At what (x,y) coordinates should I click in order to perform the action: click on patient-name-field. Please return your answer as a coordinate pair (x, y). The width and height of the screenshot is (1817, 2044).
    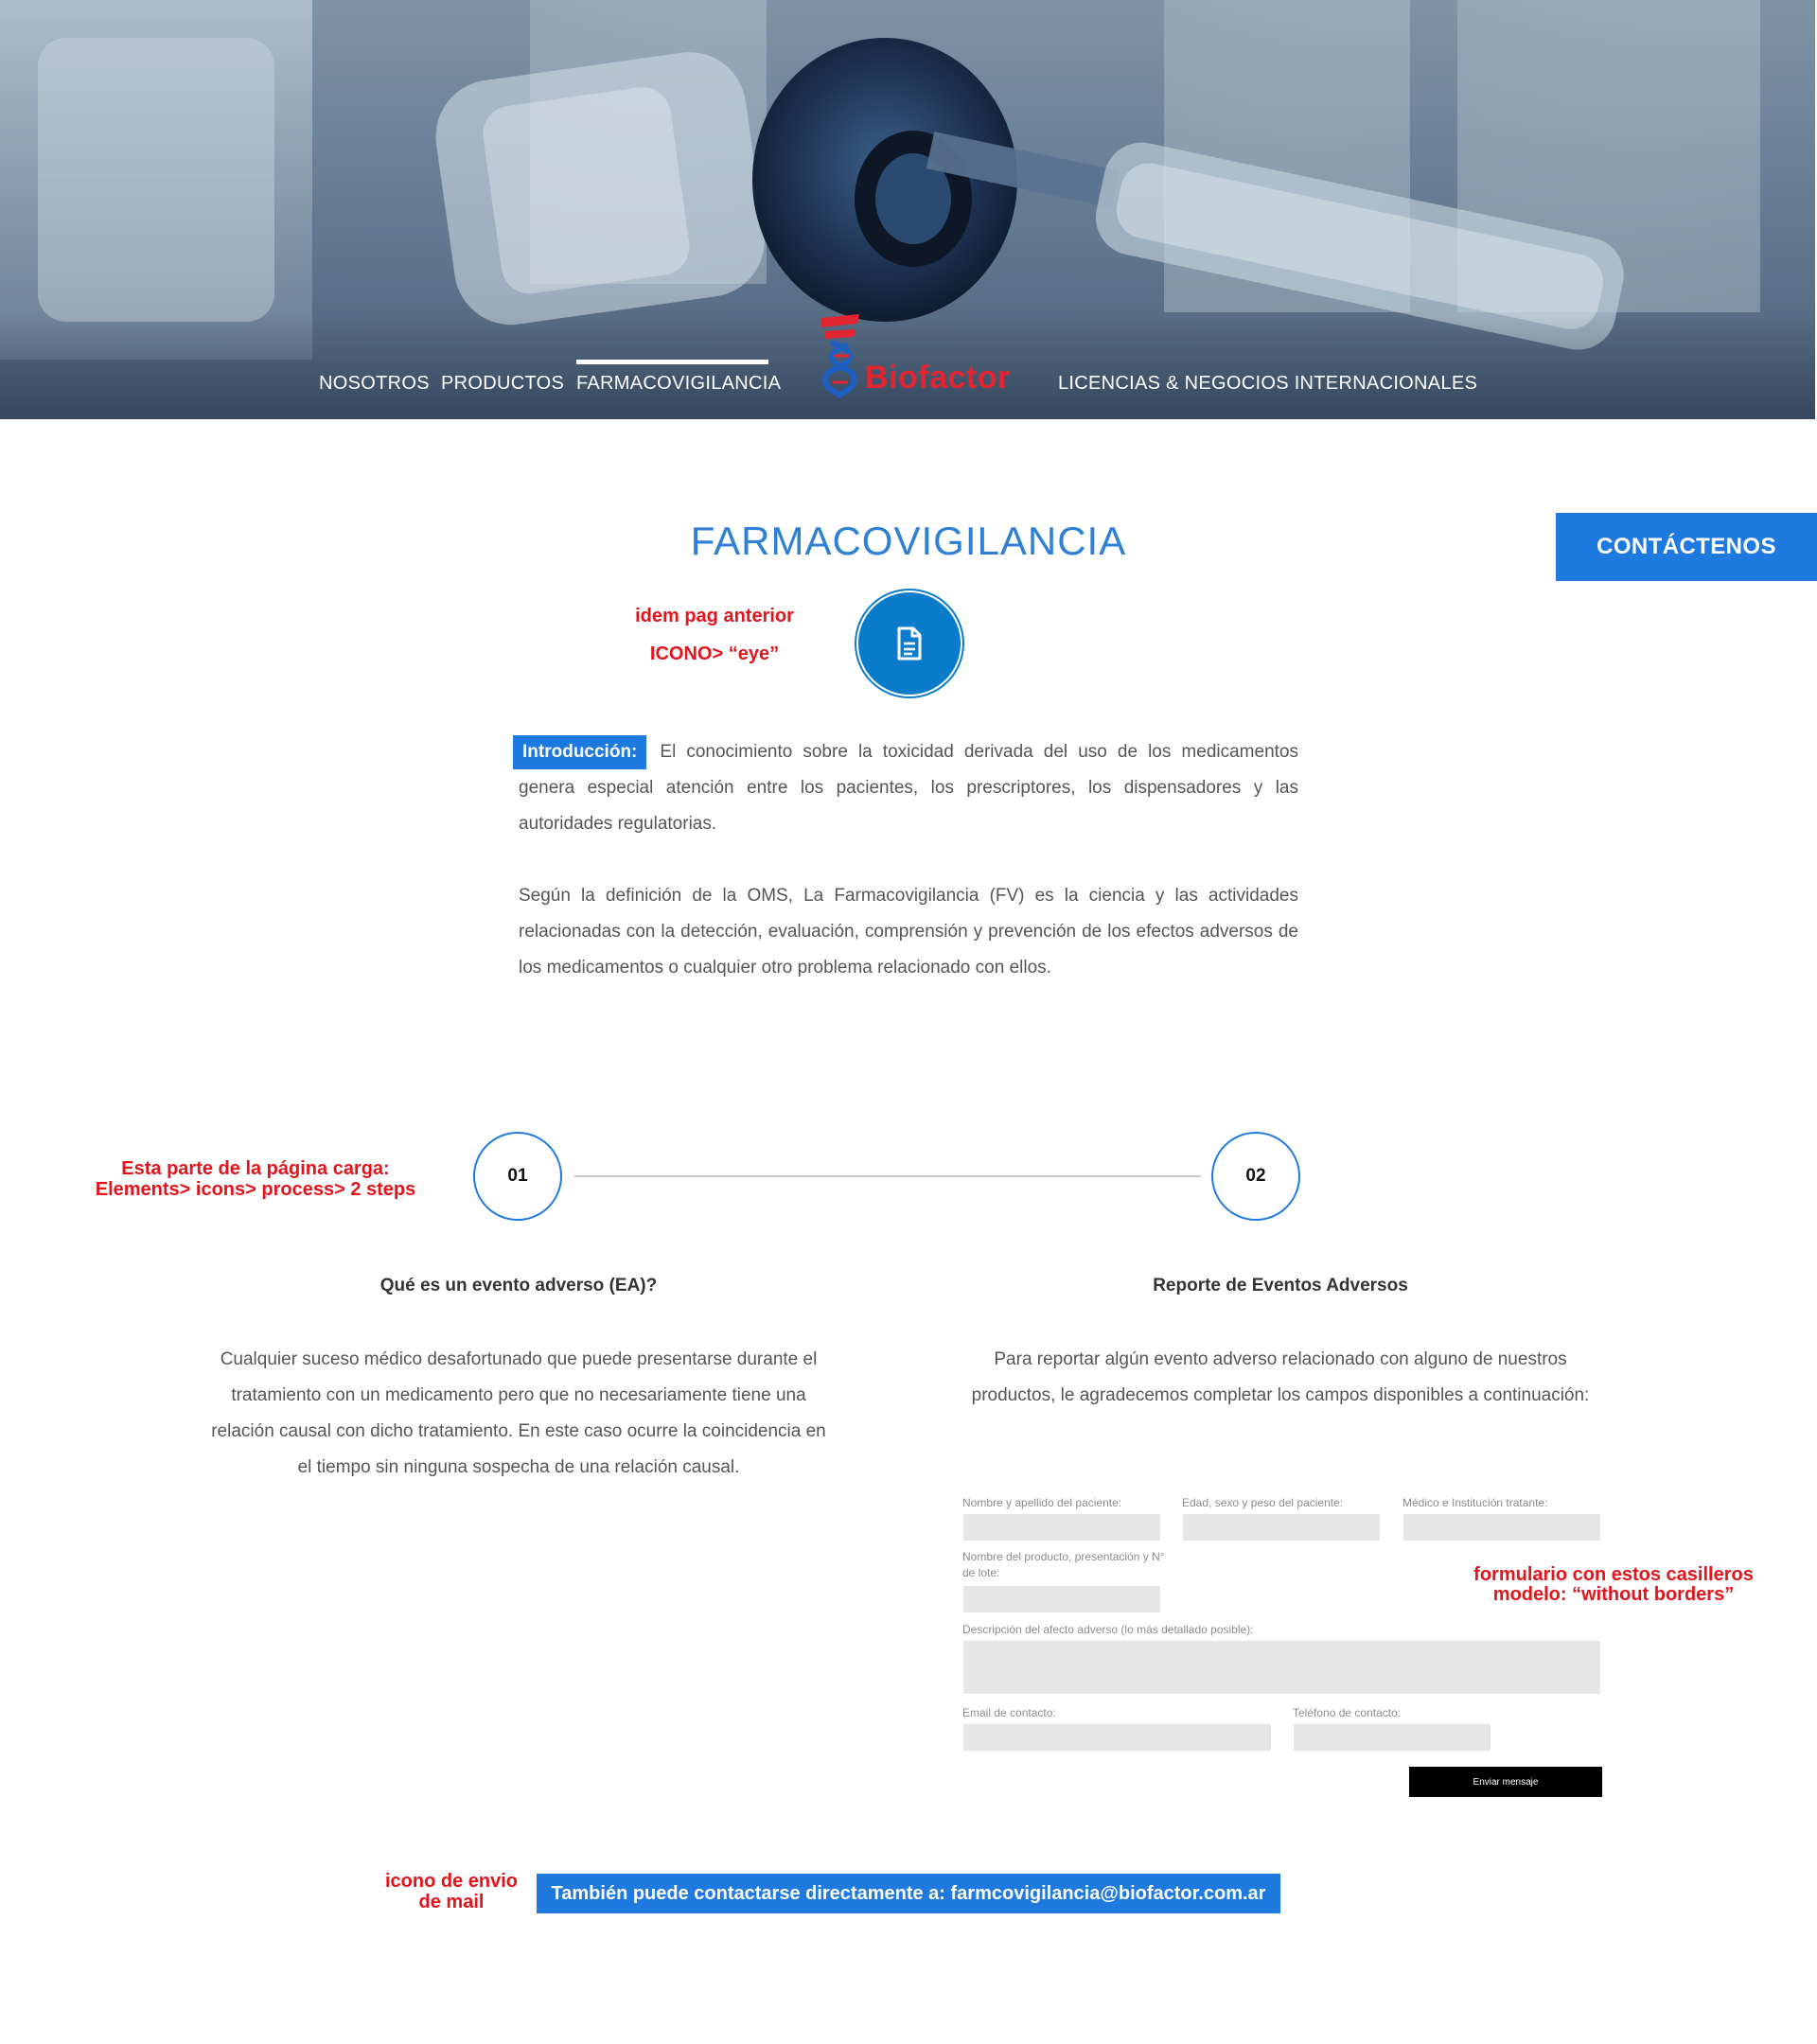
    Looking at the image, I should click on (1061, 1527).